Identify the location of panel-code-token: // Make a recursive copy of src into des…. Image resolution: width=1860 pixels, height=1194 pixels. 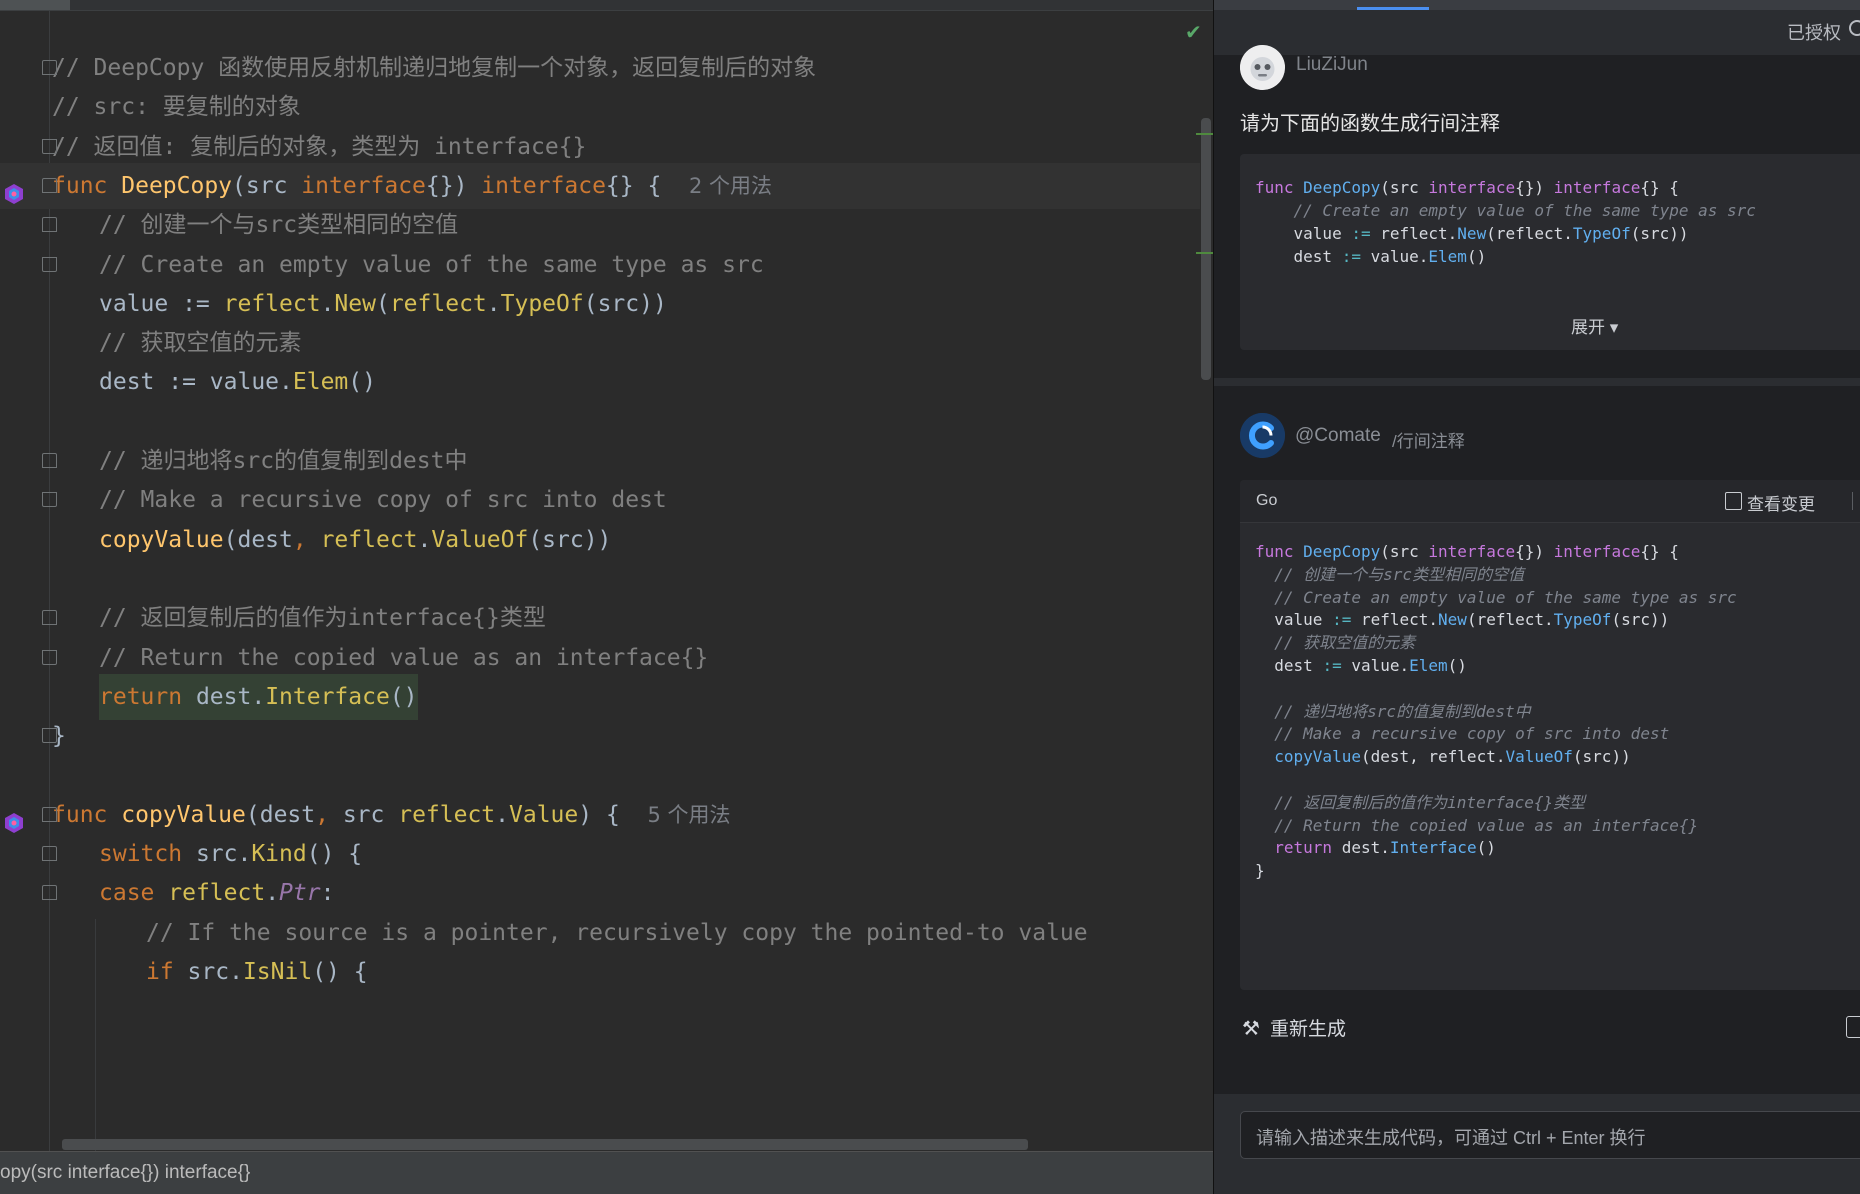
(1462, 734).